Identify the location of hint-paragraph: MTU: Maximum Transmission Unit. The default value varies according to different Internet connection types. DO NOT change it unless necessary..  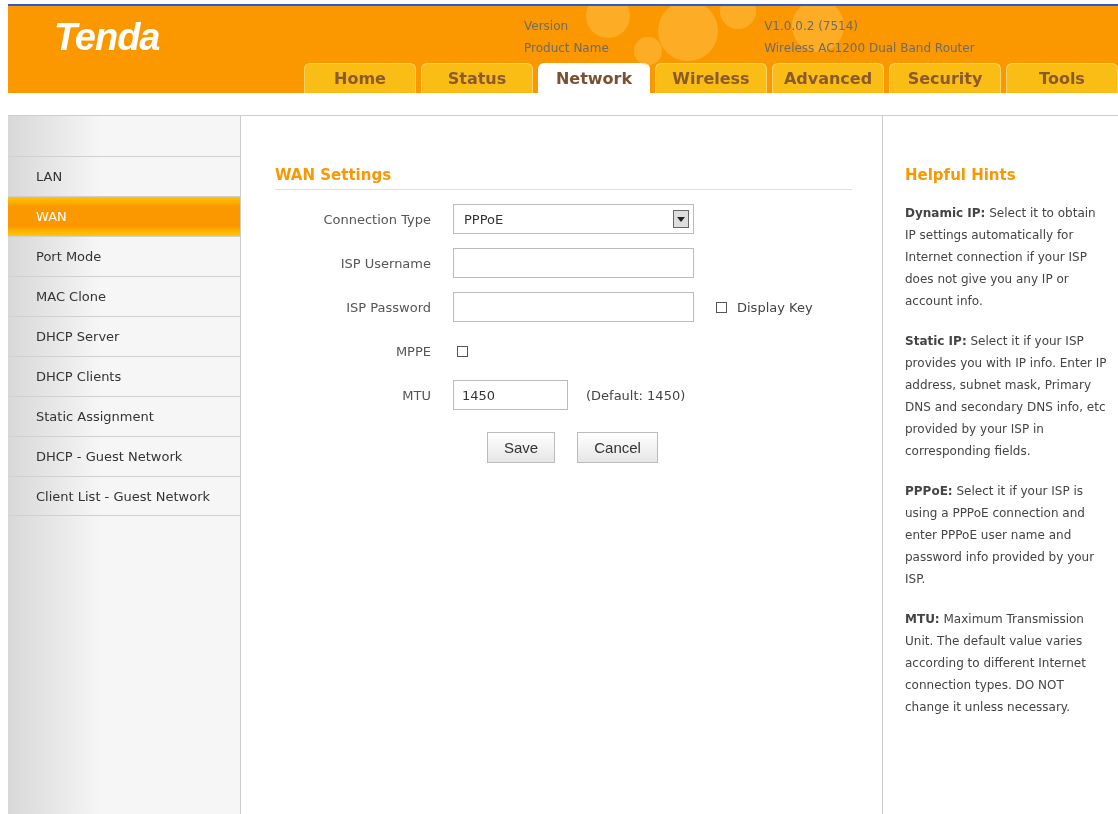
(996, 663).